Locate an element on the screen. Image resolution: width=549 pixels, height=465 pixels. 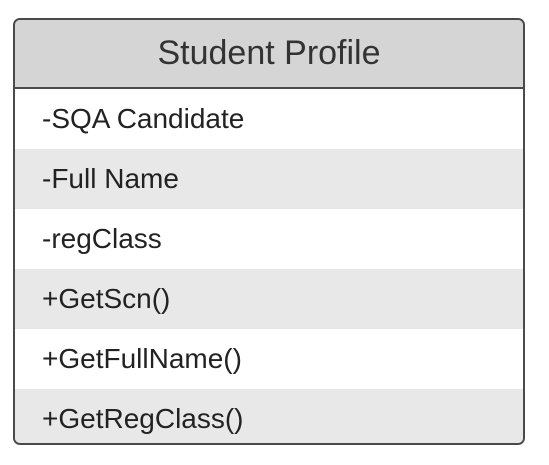
attribute-row: -Full Name is located at coordinates (269, 179).